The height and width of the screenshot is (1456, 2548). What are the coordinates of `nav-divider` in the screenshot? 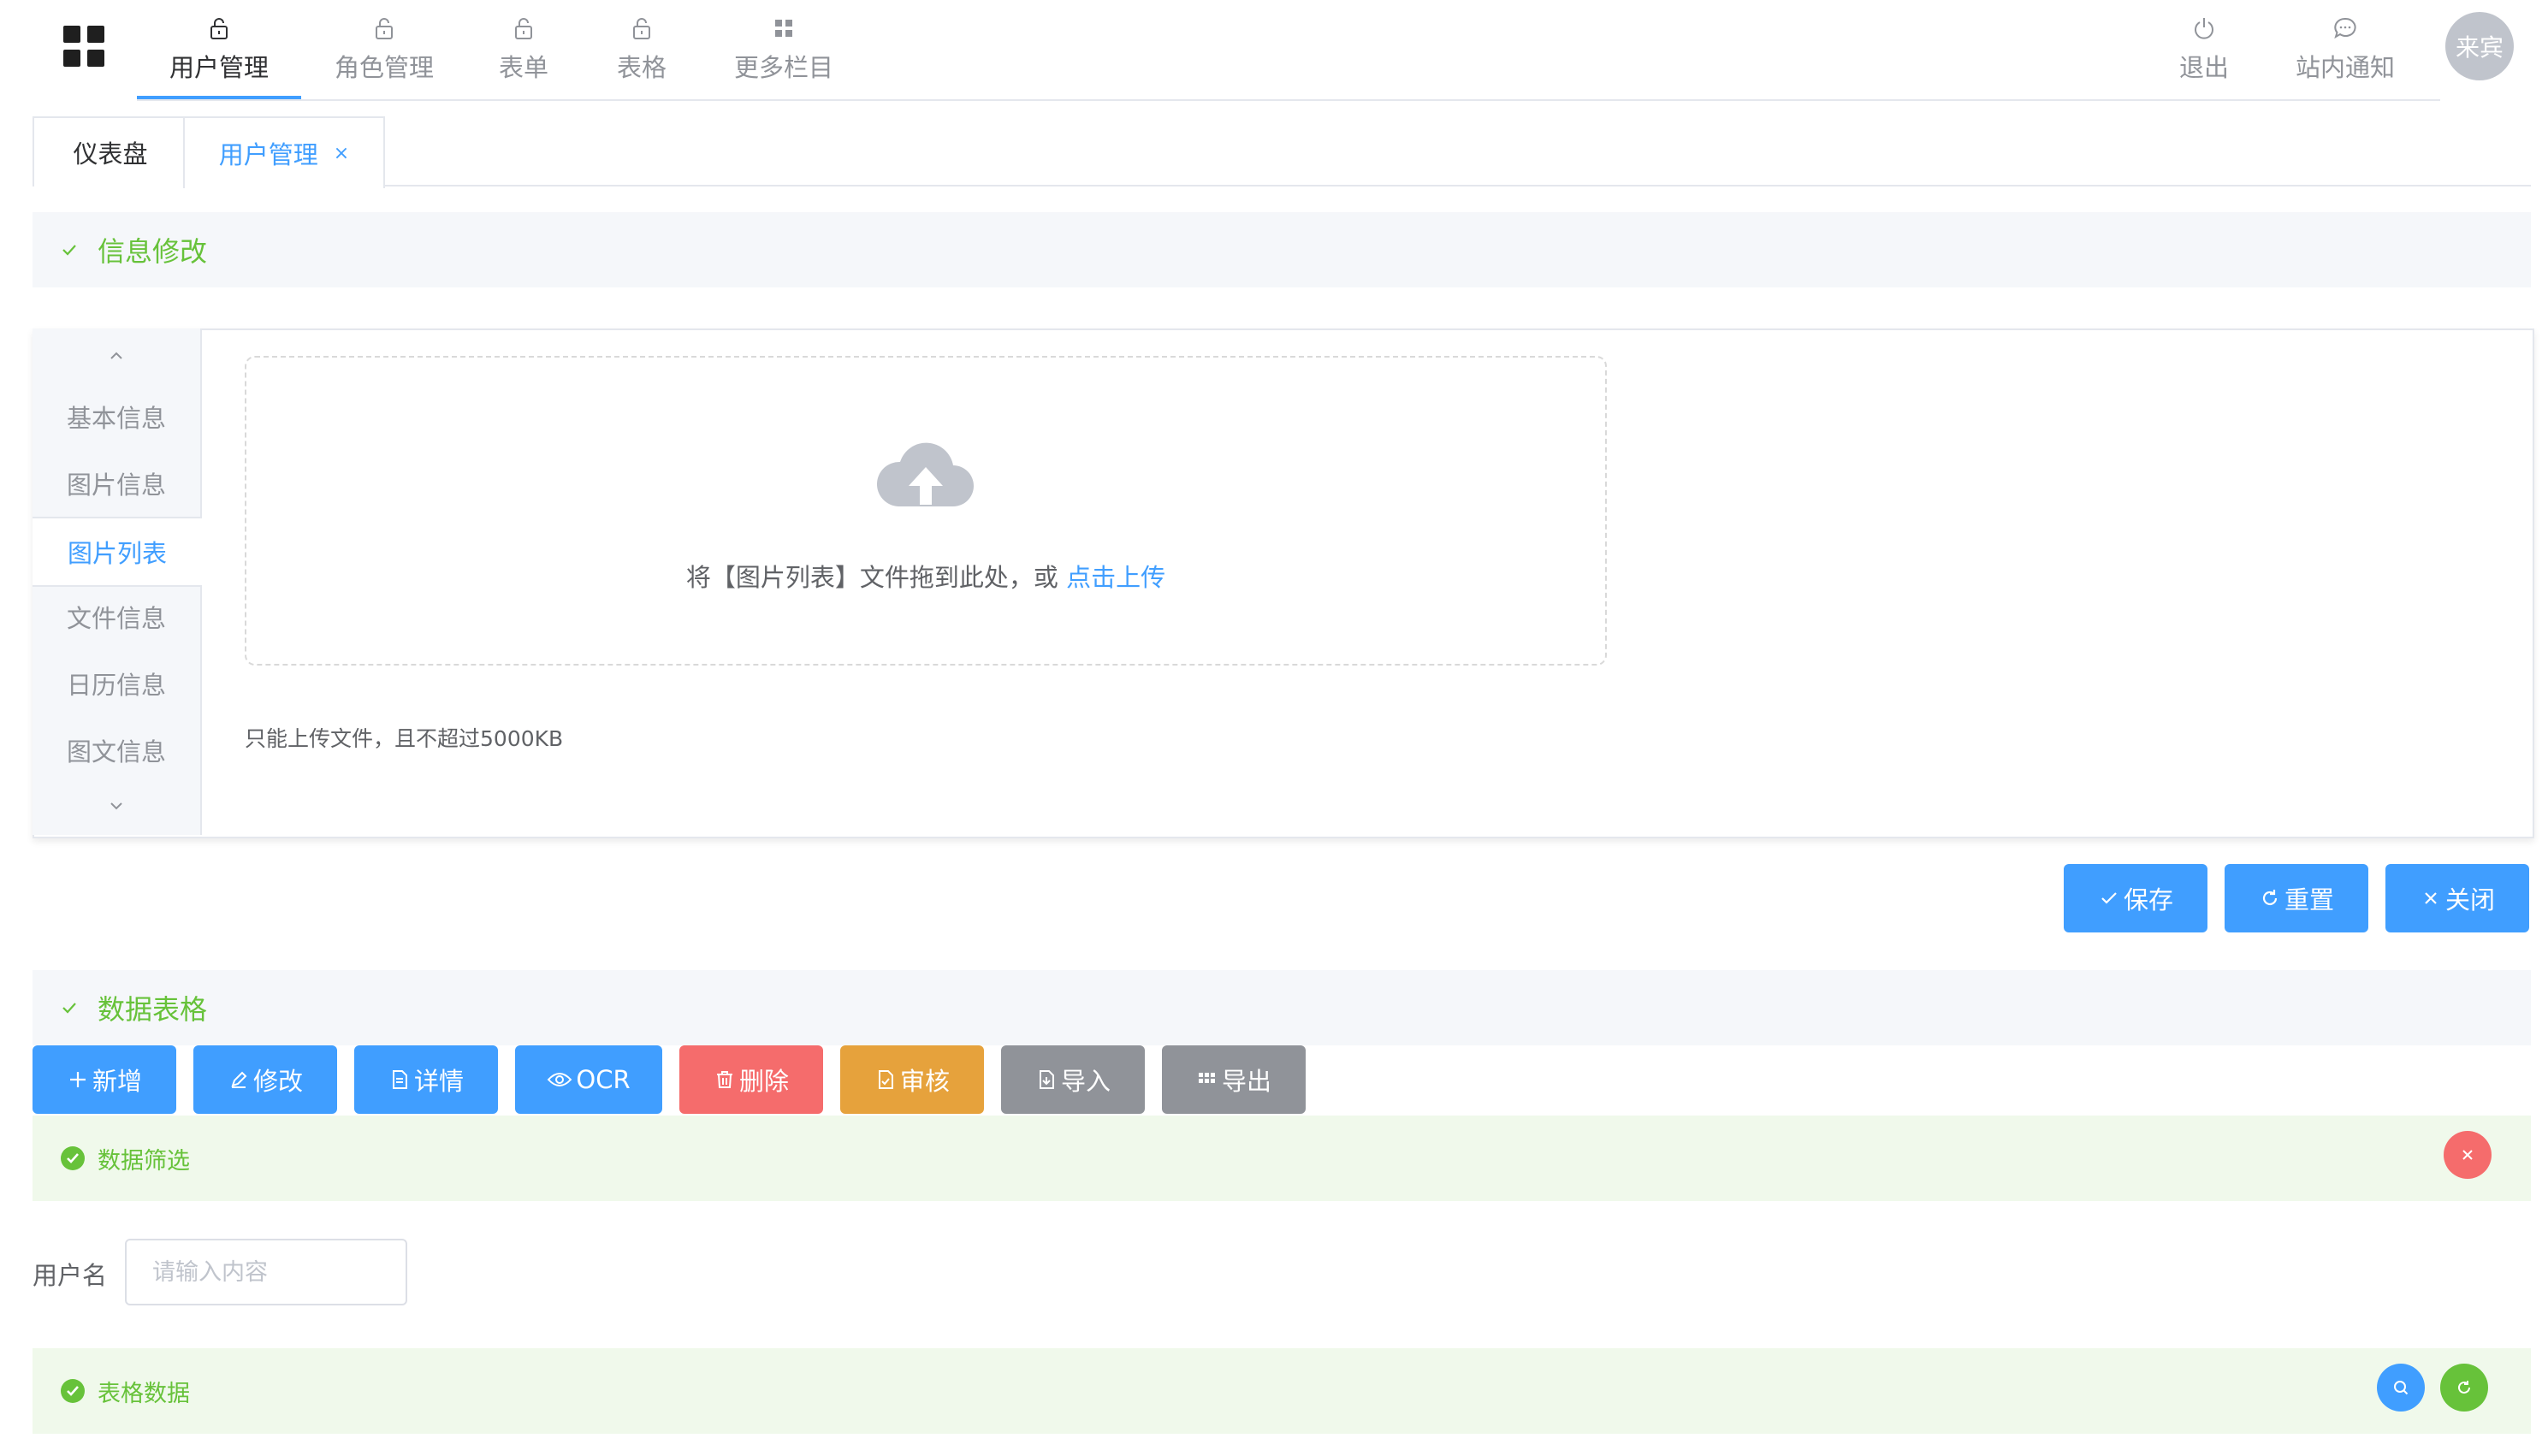 It's located at (1288, 100).